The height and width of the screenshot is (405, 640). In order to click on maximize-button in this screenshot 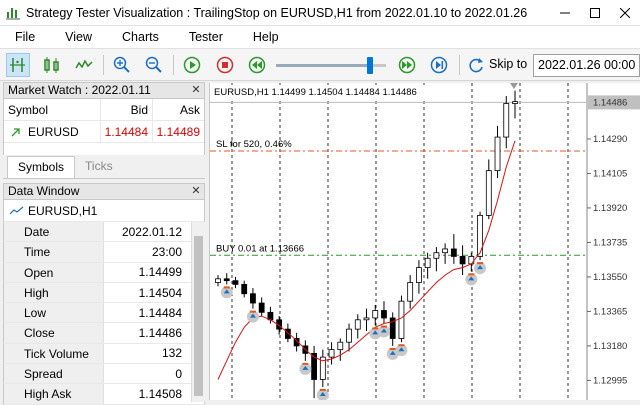, I will do `click(595, 13)`.